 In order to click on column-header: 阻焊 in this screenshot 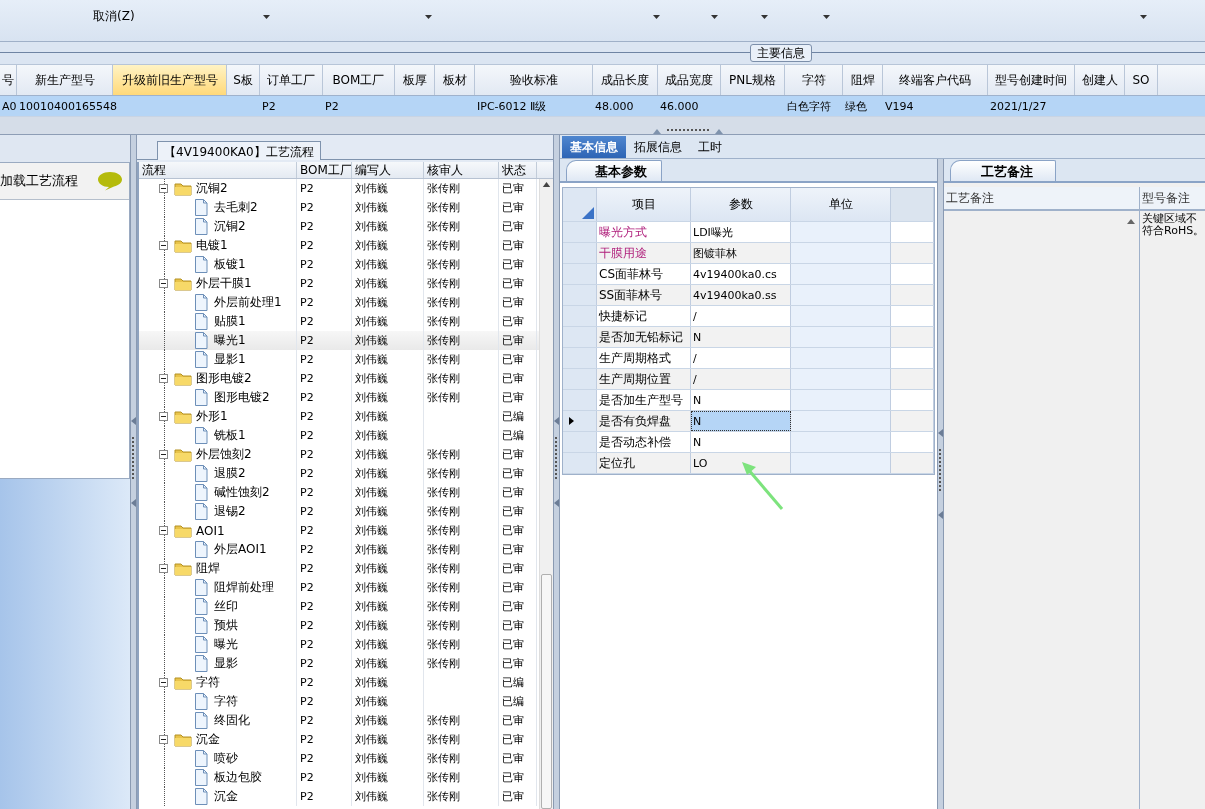, I will do `click(863, 80)`.